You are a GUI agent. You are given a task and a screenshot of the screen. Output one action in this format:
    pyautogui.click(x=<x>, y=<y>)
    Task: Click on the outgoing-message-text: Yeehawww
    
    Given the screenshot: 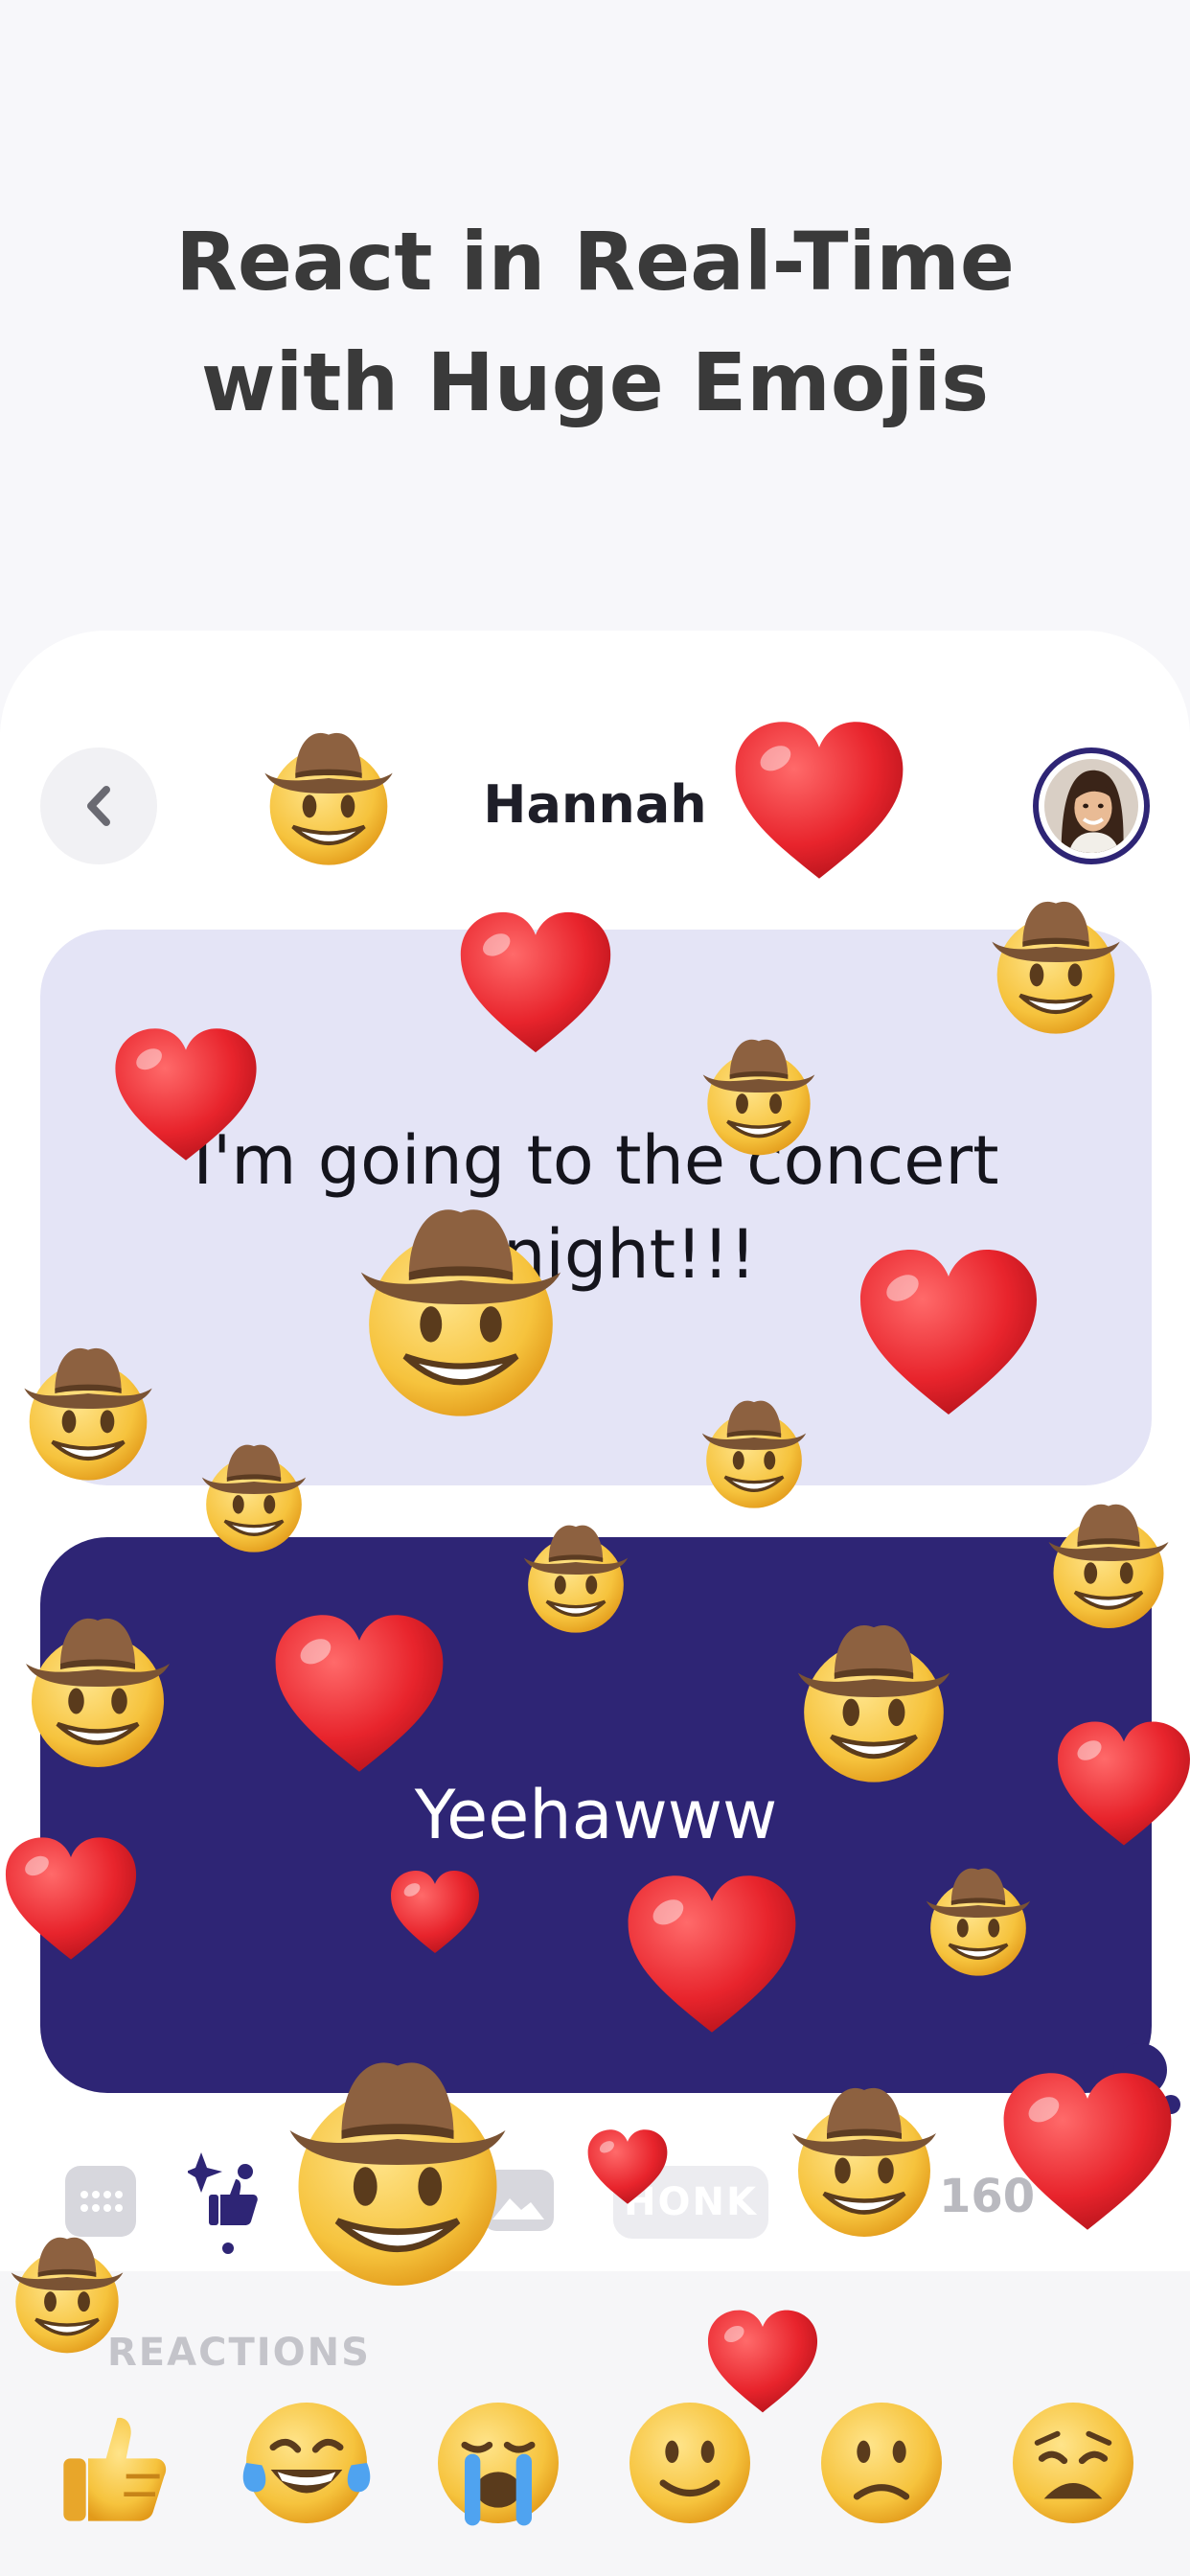 What is the action you would take?
    pyautogui.click(x=596, y=1815)
    